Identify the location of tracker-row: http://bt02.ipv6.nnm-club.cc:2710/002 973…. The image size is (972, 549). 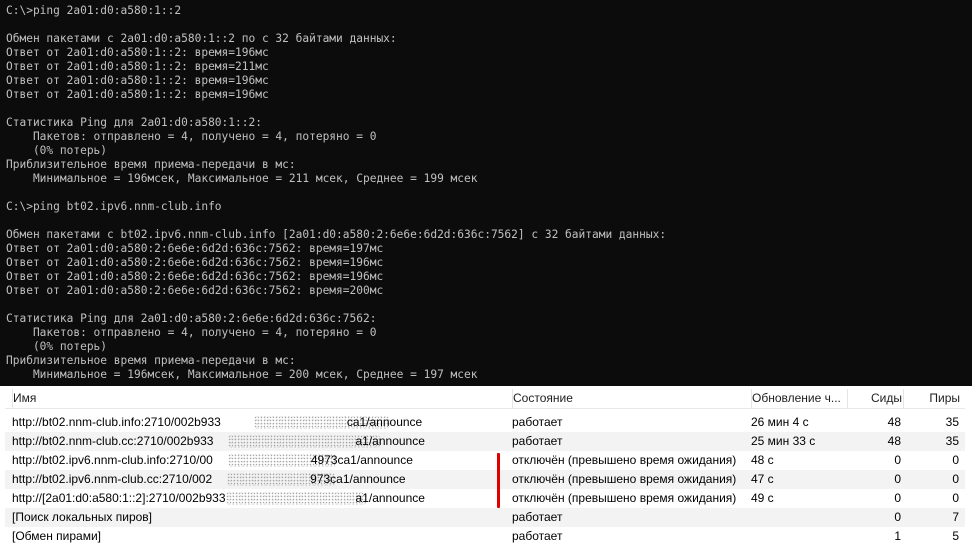
(485, 479).